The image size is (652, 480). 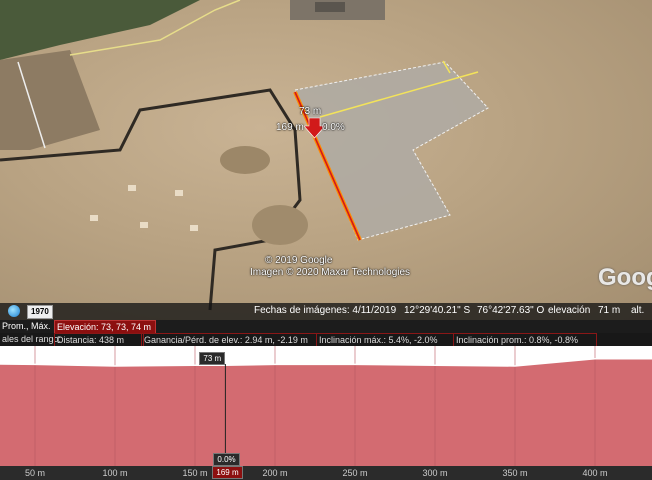 What do you see at coordinates (625, 277) in the screenshot?
I see `google-logo: Goog` at bounding box center [625, 277].